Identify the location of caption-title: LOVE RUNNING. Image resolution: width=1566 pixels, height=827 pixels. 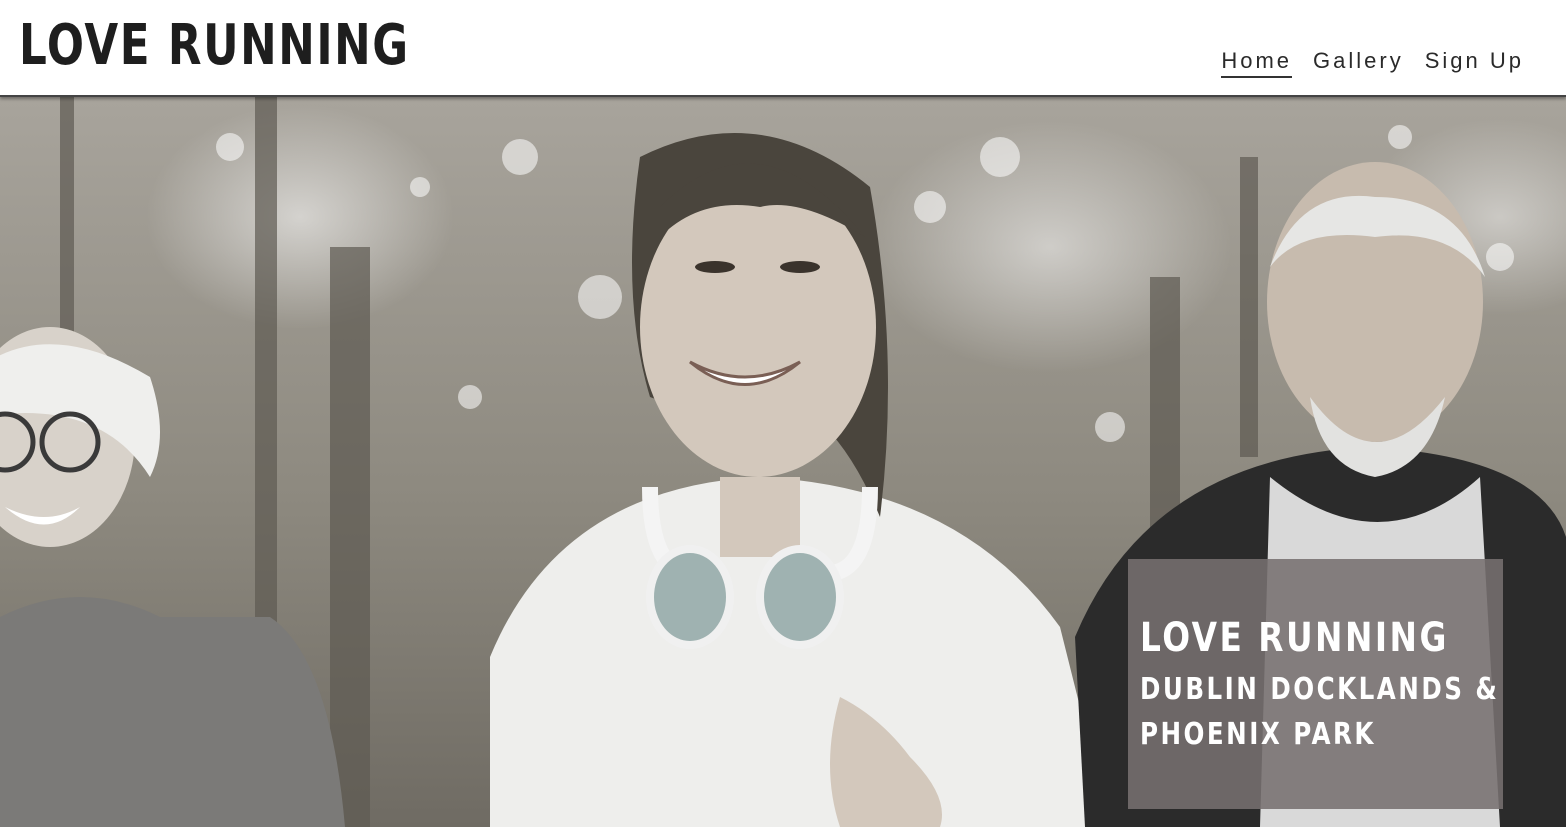
(1294, 638).